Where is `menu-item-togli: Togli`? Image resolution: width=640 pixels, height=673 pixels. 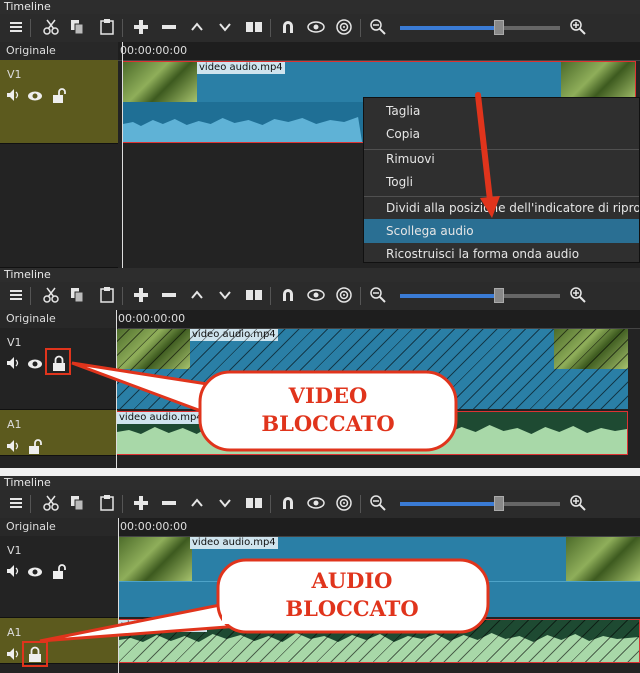 menu-item-togli: Togli is located at coordinates (501, 182).